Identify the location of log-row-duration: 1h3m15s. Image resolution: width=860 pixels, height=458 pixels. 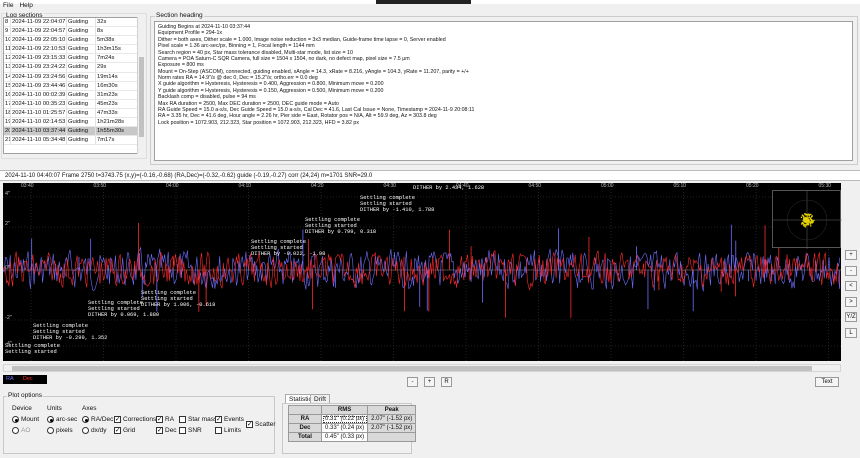
(109, 49).